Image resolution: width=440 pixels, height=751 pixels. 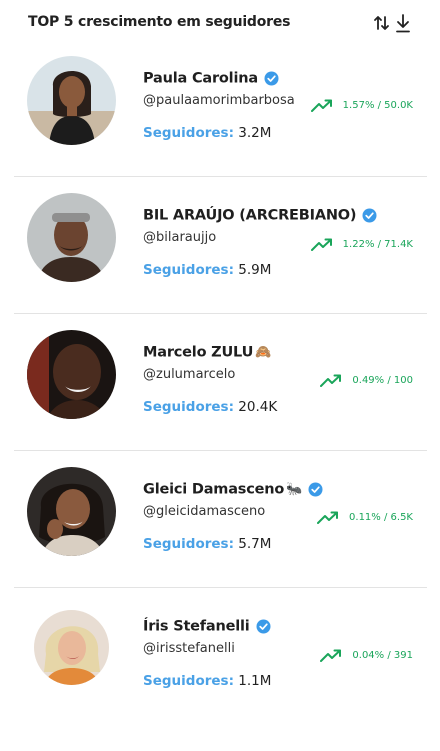 I want to click on followers-value: 20.4K, so click(x=258, y=407).